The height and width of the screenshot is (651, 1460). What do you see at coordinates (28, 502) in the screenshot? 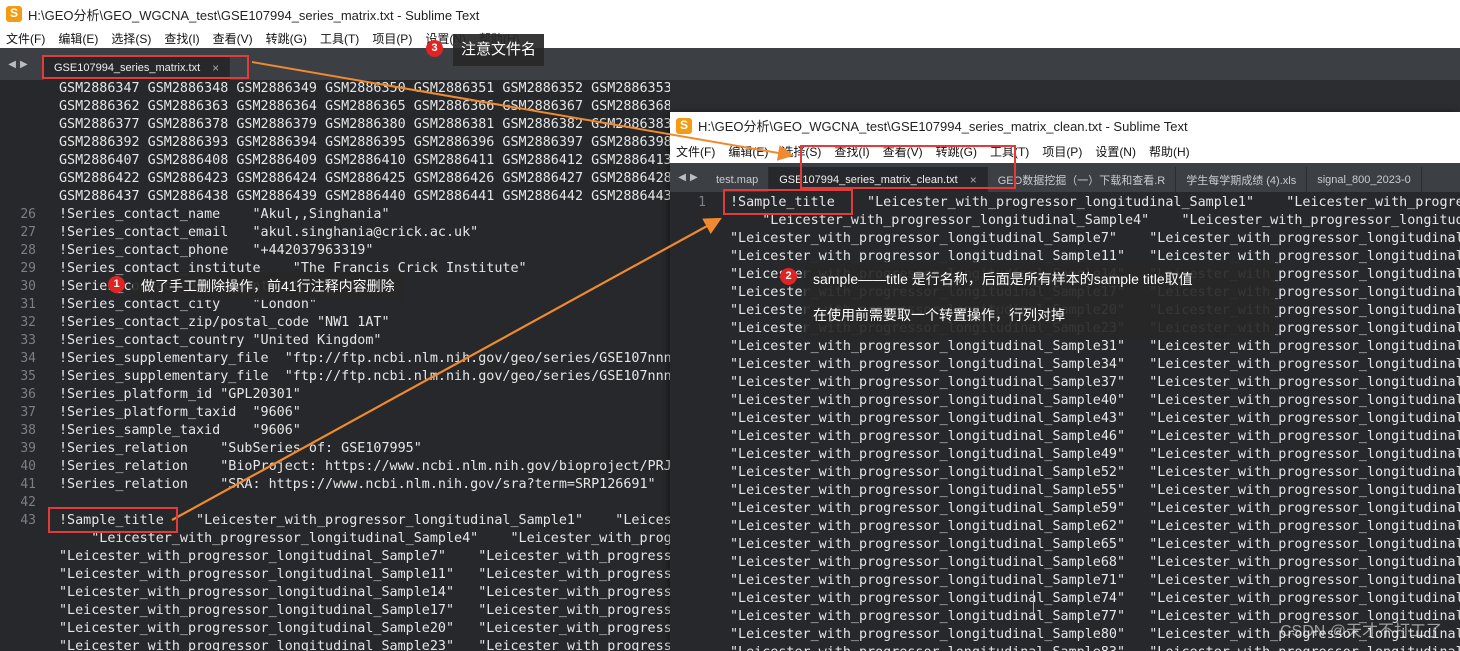
I see `line-number: 42` at bounding box center [28, 502].